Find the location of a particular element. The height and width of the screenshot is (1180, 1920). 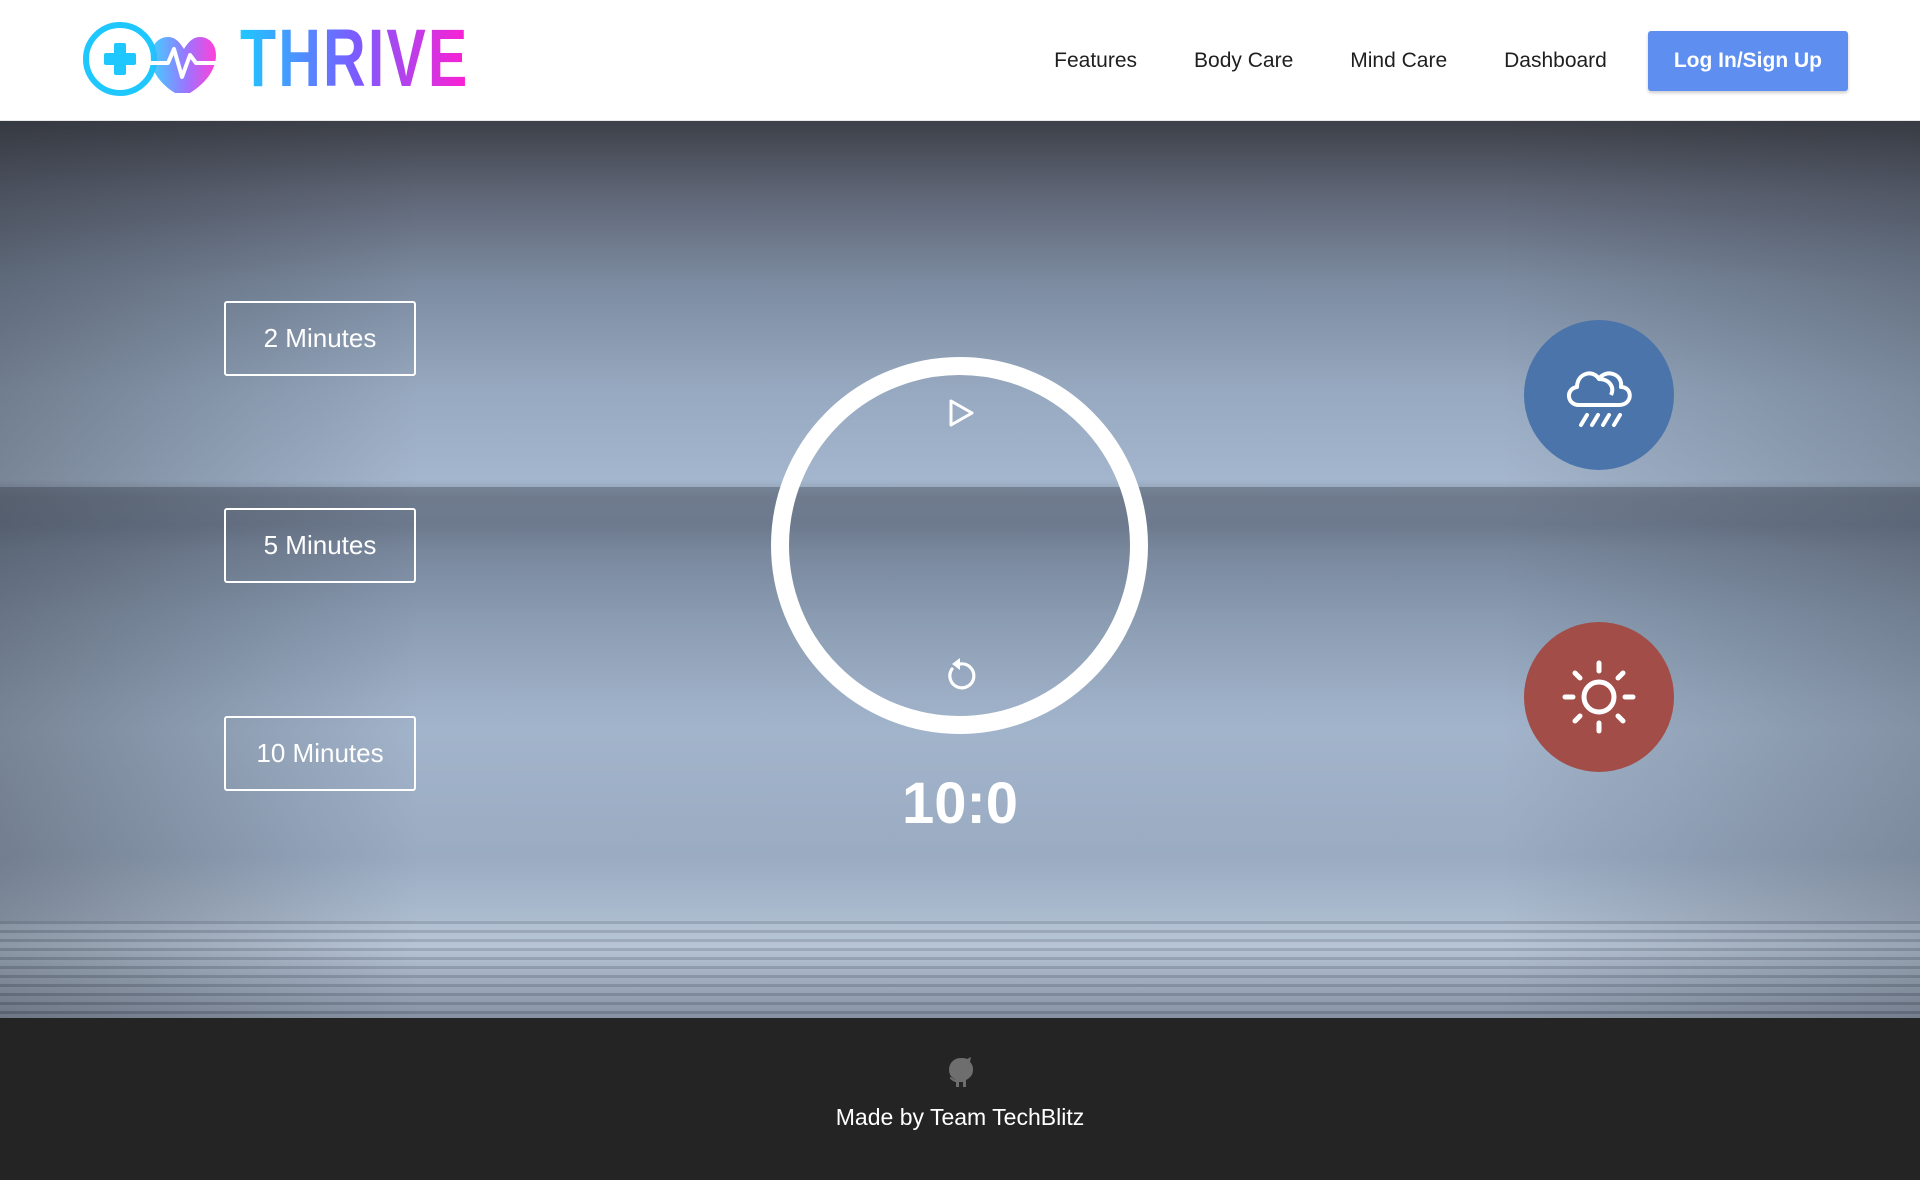

github-icon is located at coordinates (961, 1072).